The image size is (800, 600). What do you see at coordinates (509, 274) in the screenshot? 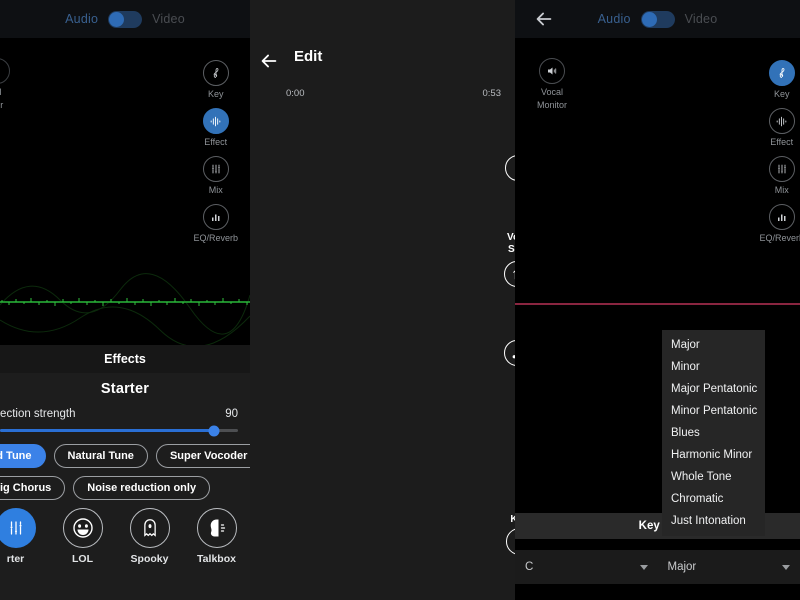
I see `vocal-sync-icon` at bounding box center [509, 274].